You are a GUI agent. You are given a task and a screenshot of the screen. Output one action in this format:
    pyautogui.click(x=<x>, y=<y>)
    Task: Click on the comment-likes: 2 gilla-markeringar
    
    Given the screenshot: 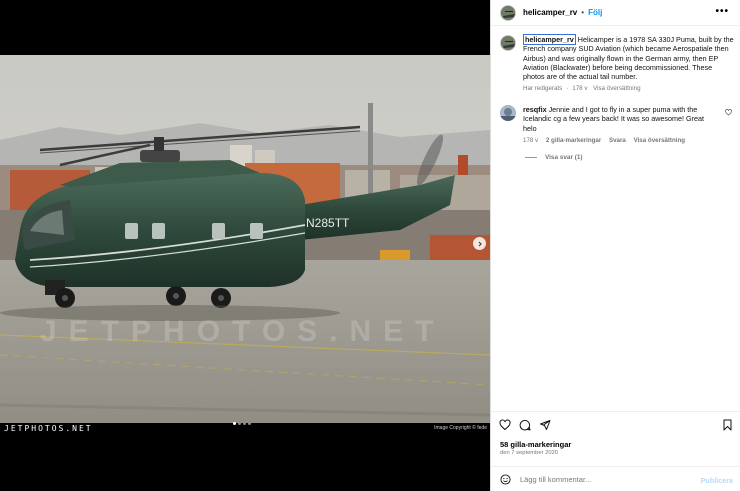 What is the action you would take?
    pyautogui.click(x=573, y=140)
    